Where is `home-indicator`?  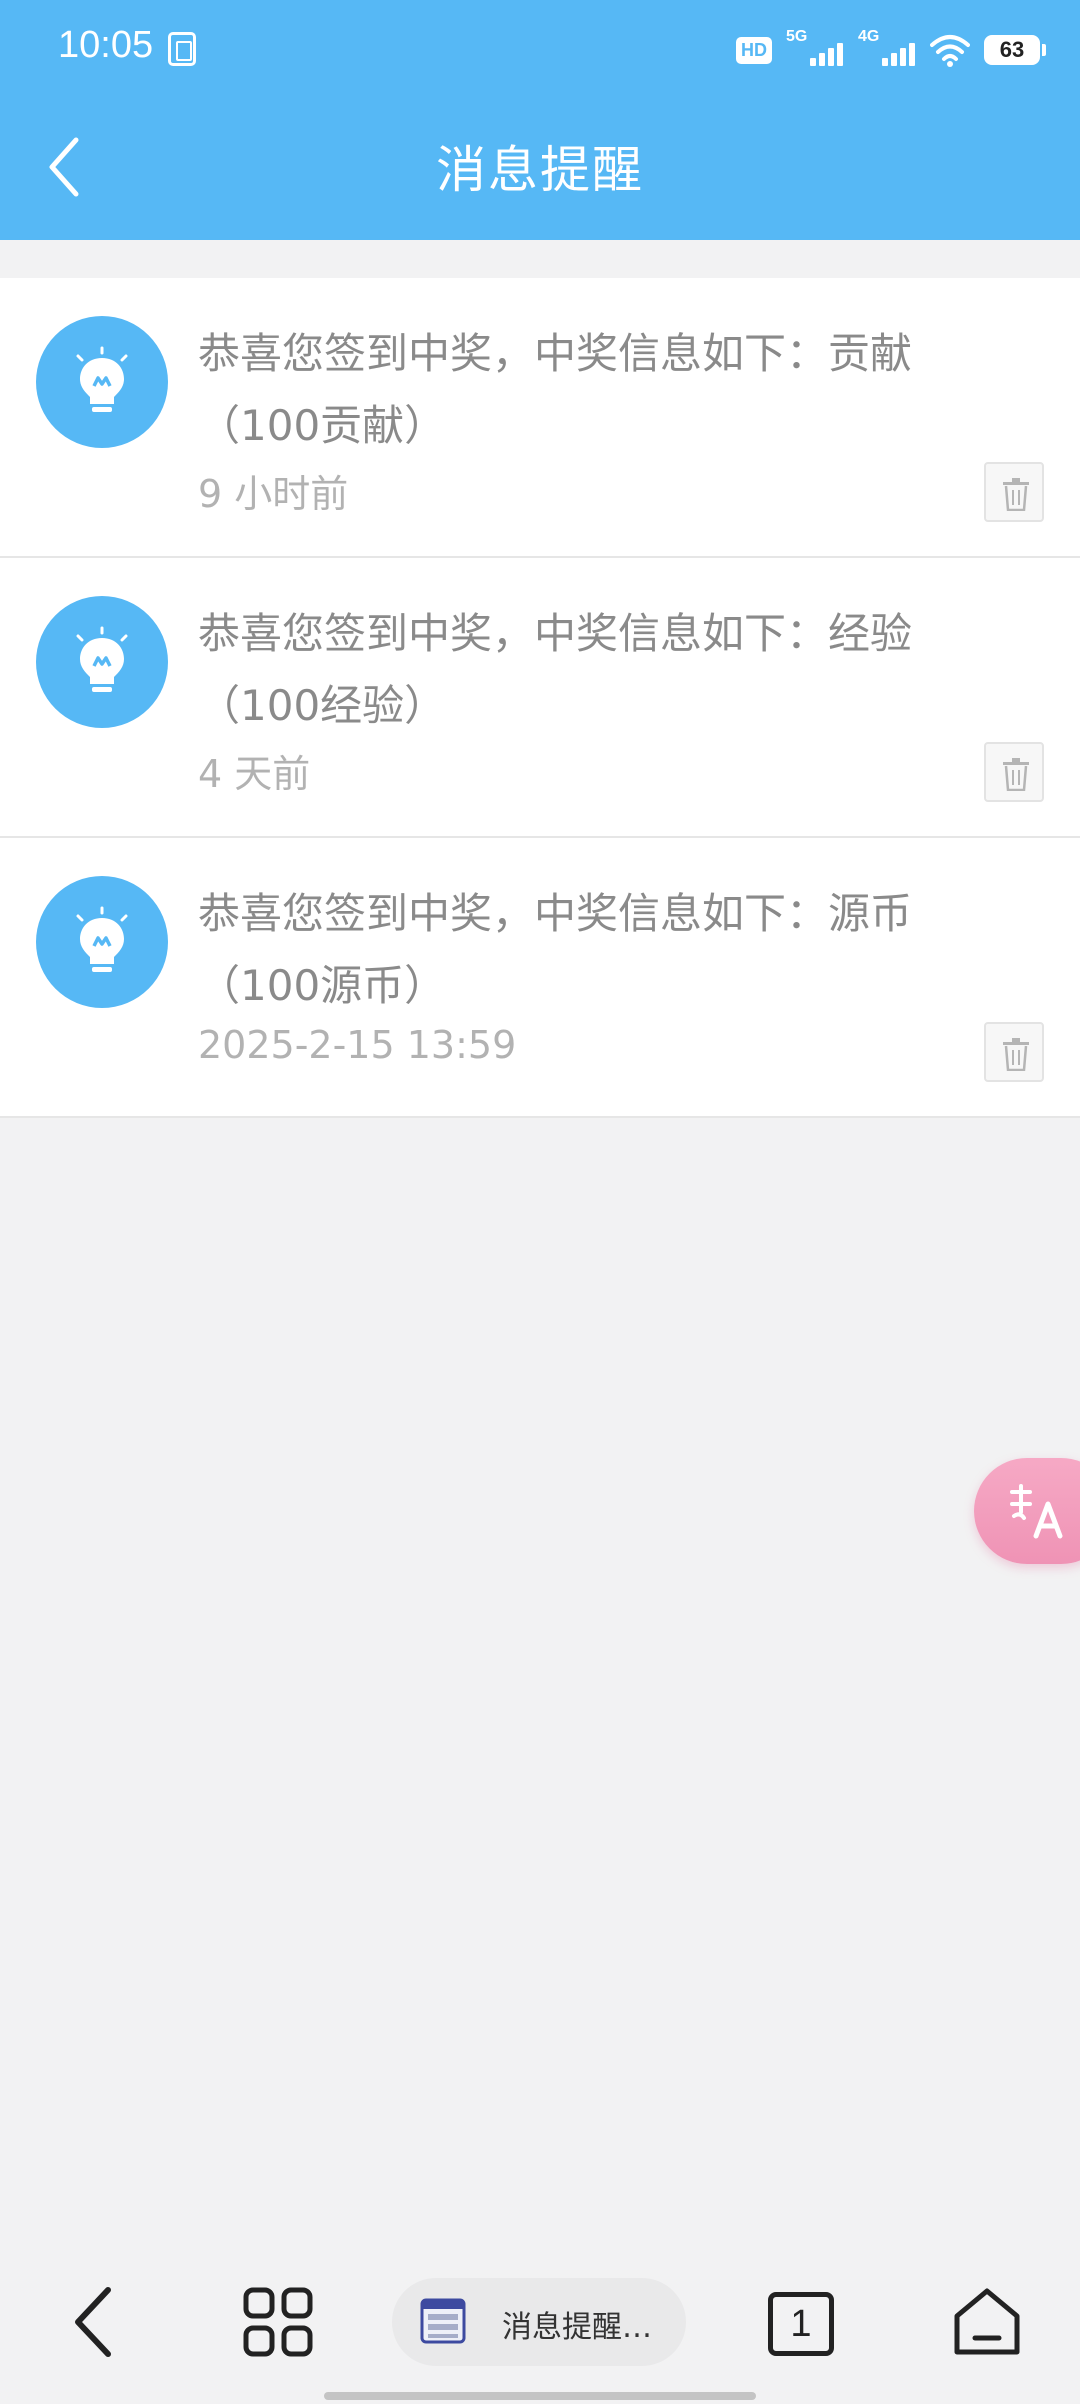
home-indicator is located at coordinates (540, 2396).